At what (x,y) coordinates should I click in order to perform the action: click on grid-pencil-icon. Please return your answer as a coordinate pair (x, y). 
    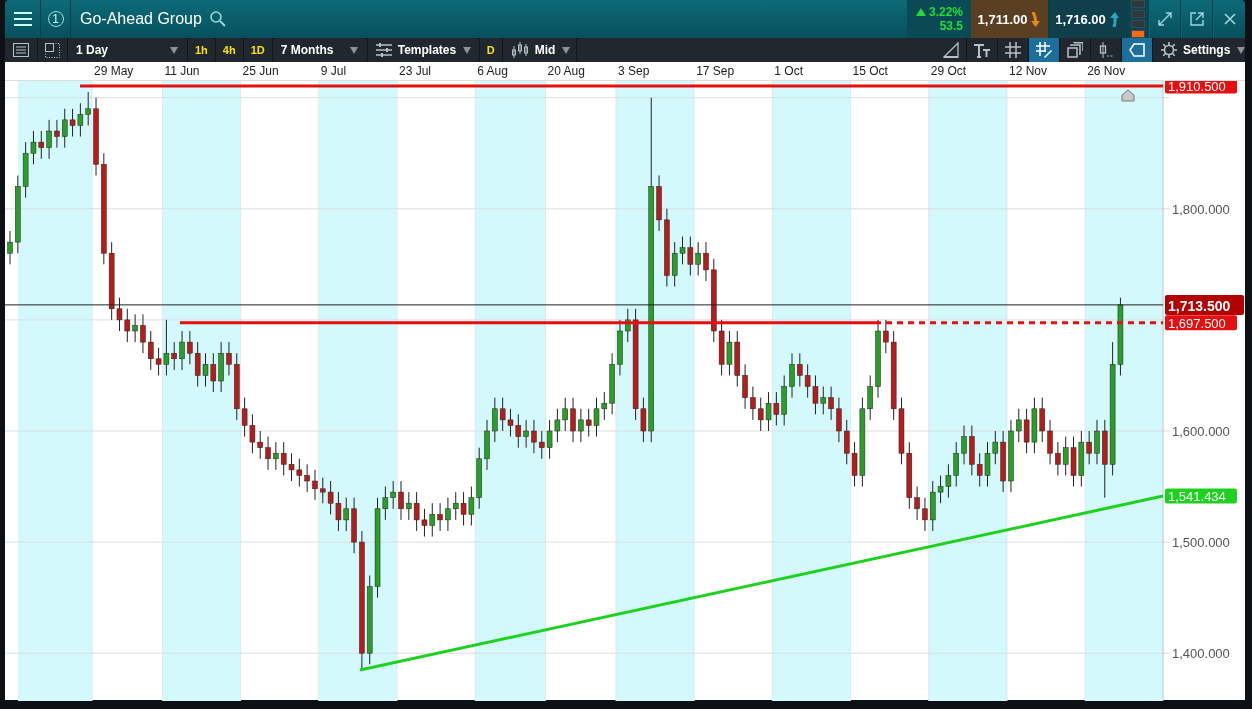
    Looking at the image, I should click on (1044, 50).